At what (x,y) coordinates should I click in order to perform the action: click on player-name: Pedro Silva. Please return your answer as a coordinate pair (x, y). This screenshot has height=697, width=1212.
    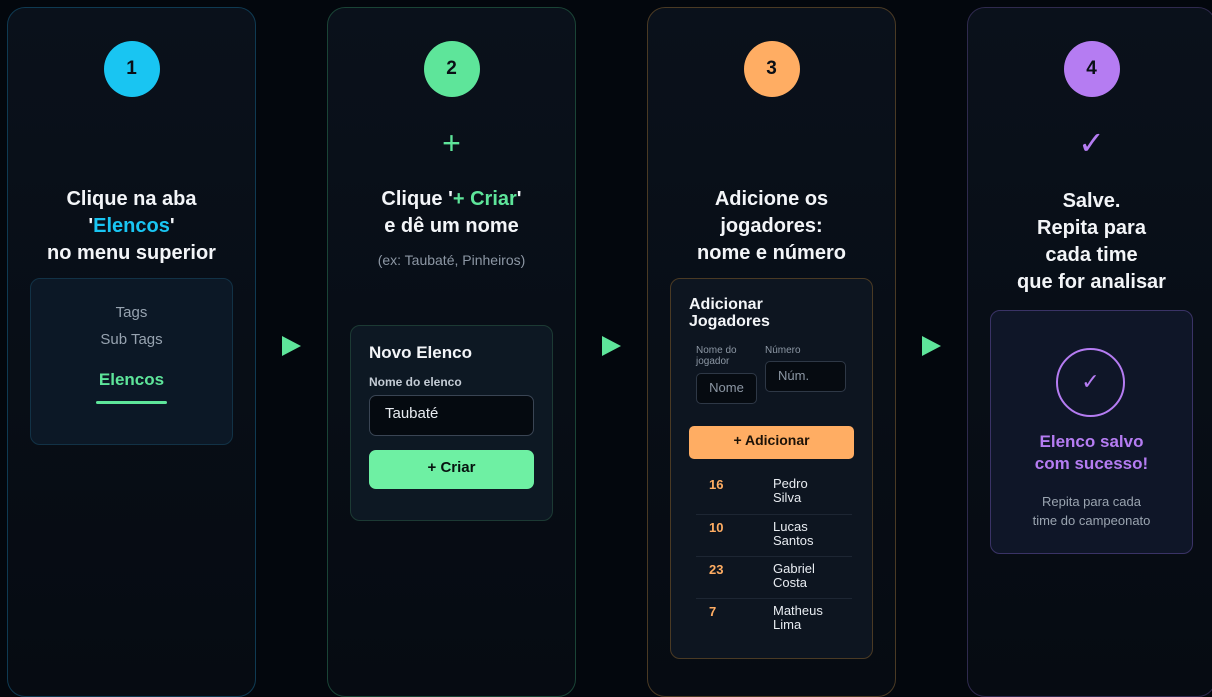
    Looking at the image, I should click on (790, 491).